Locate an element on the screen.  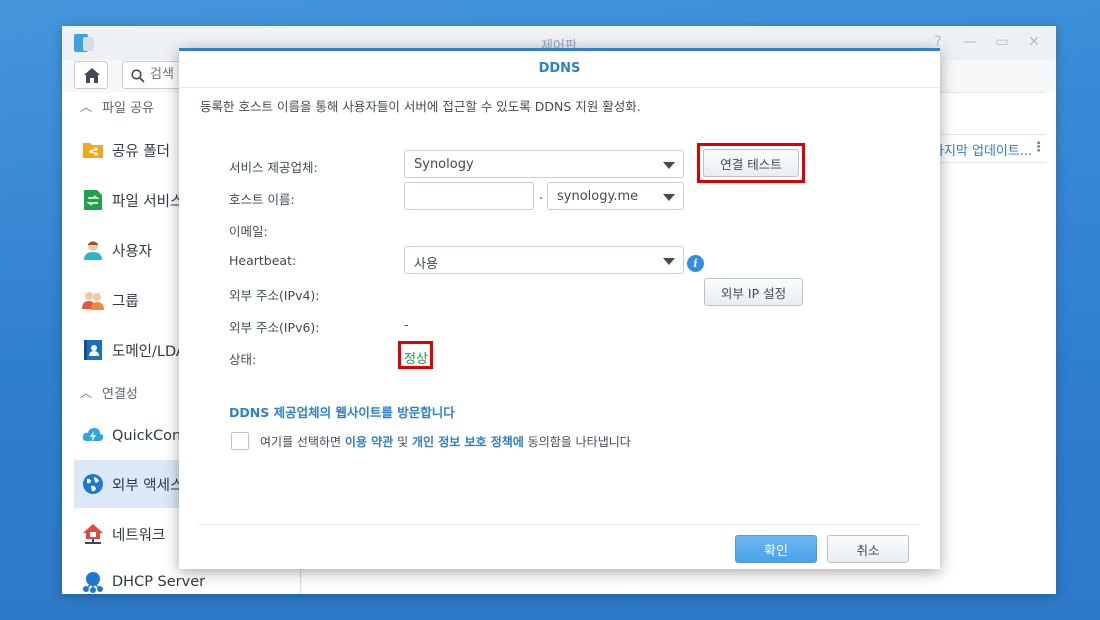
close-icon: ✕ is located at coordinates (1034, 42).